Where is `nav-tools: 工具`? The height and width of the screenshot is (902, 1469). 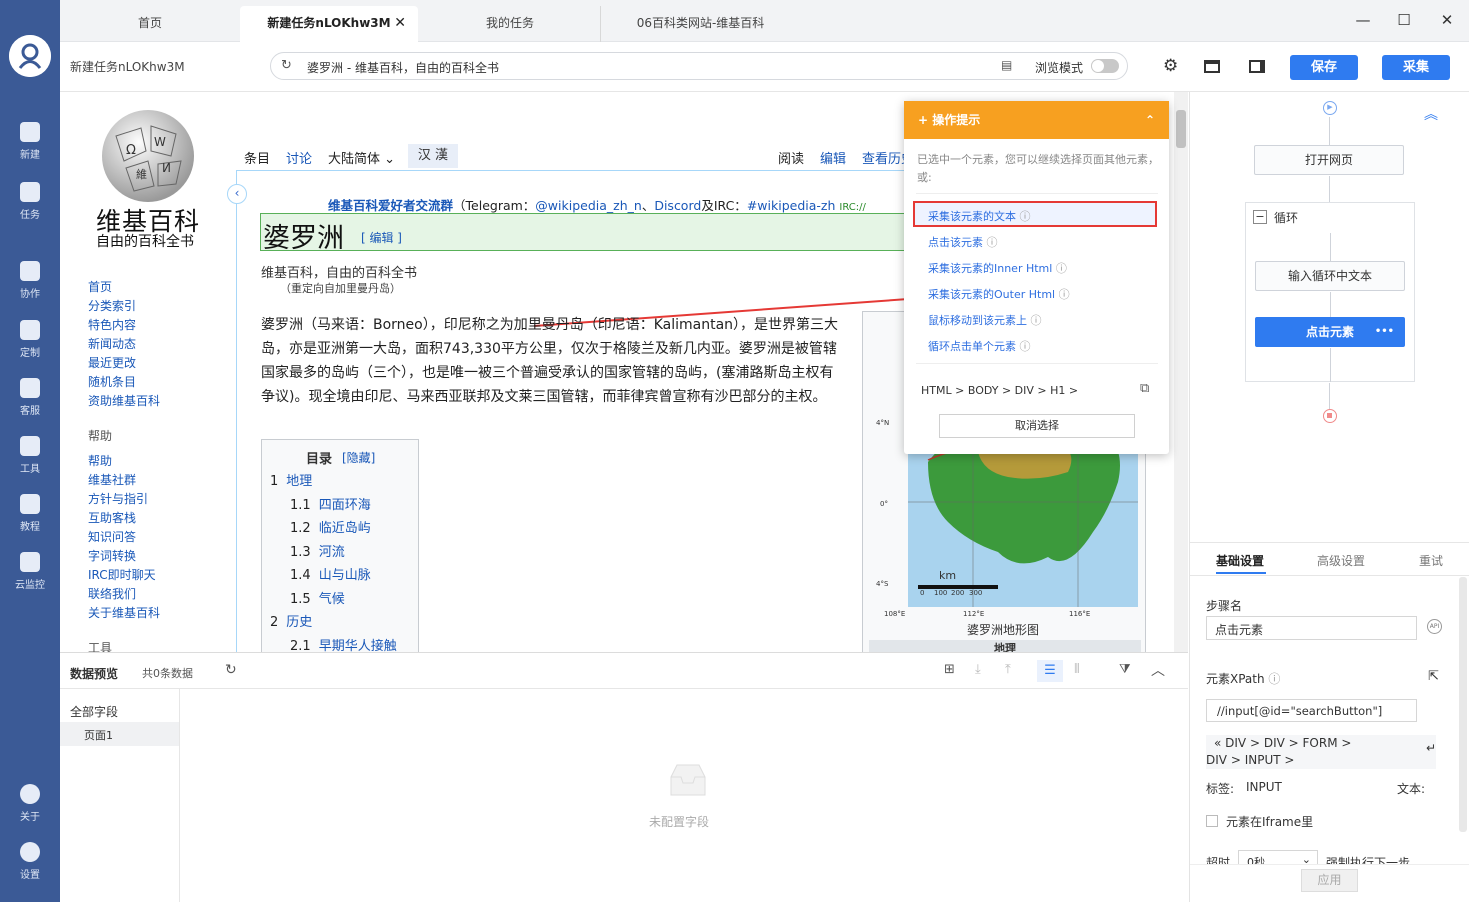 nav-tools: 工具 is located at coordinates (30, 460).